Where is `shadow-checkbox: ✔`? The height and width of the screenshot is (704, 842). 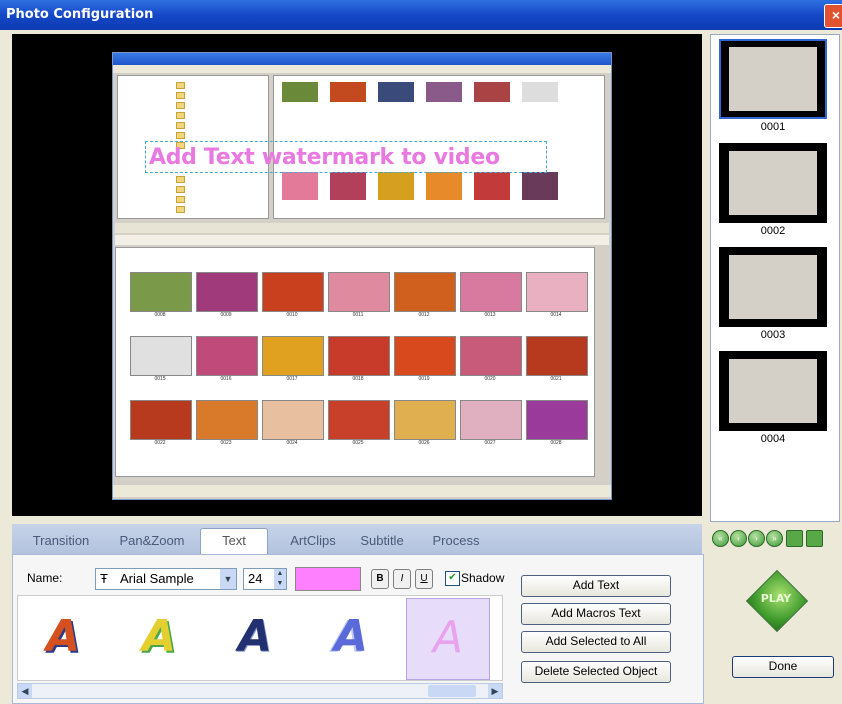
shadow-checkbox: ✔ is located at coordinates (452, 578).